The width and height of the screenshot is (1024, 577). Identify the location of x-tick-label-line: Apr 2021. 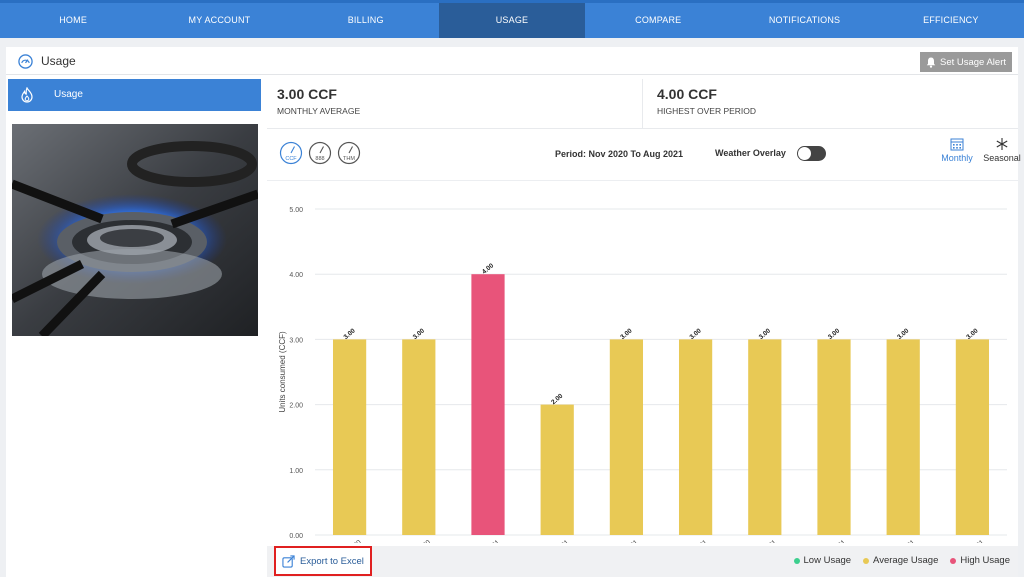
(696, 541).